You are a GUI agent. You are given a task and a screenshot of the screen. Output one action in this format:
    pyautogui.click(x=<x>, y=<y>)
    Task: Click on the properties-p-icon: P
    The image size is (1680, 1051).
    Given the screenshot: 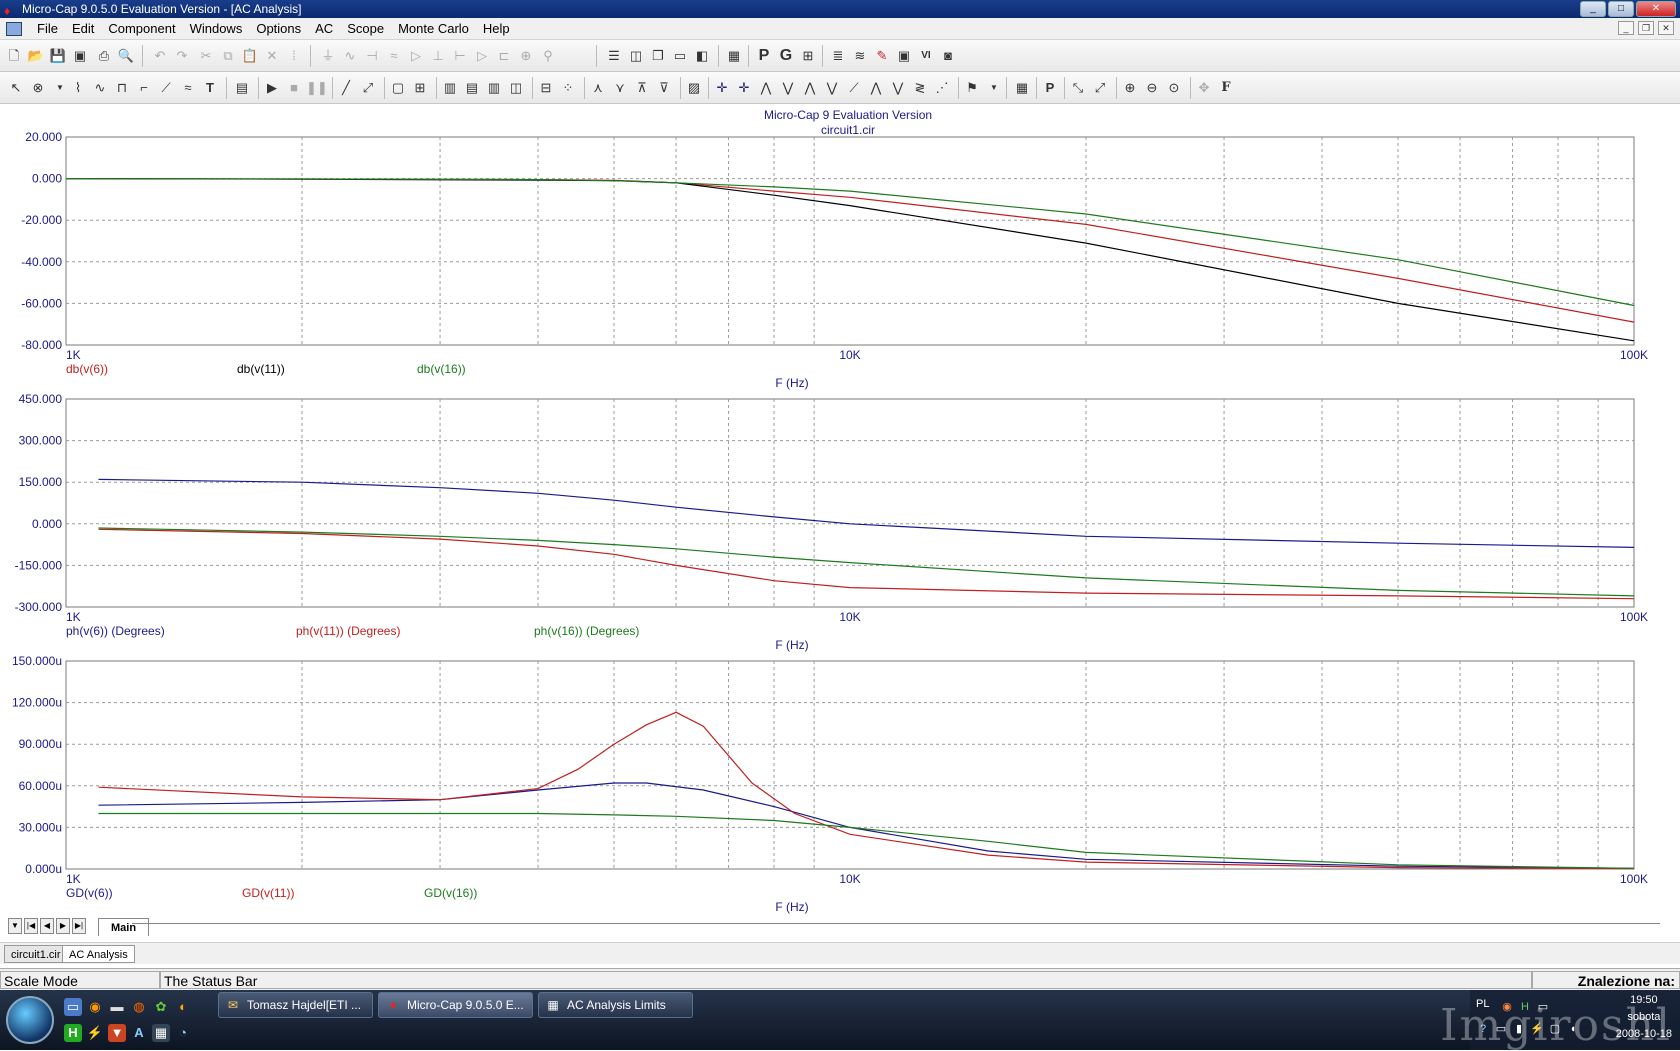 What is the action you would take?
    pyautogui.click(x=764, y=56)
    